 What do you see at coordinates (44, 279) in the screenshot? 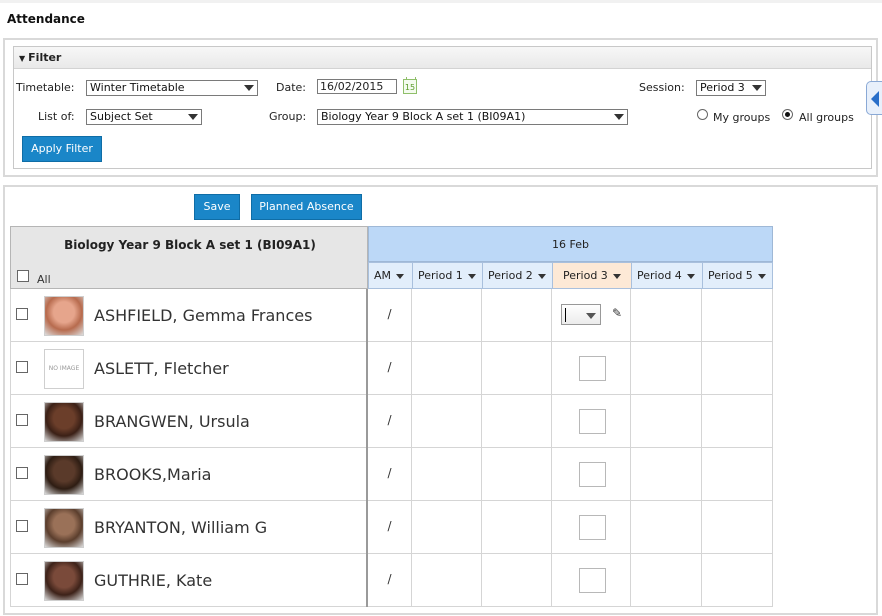
I see `select-all-label: All` at bounding box center [44, 279].